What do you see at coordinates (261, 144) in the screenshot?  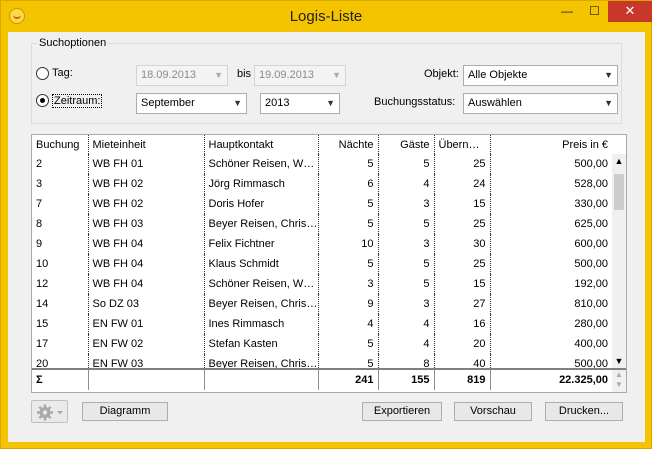 I see `column-header-hauptkontakt: Hauptkontakt` at bounding box center [261, 144].